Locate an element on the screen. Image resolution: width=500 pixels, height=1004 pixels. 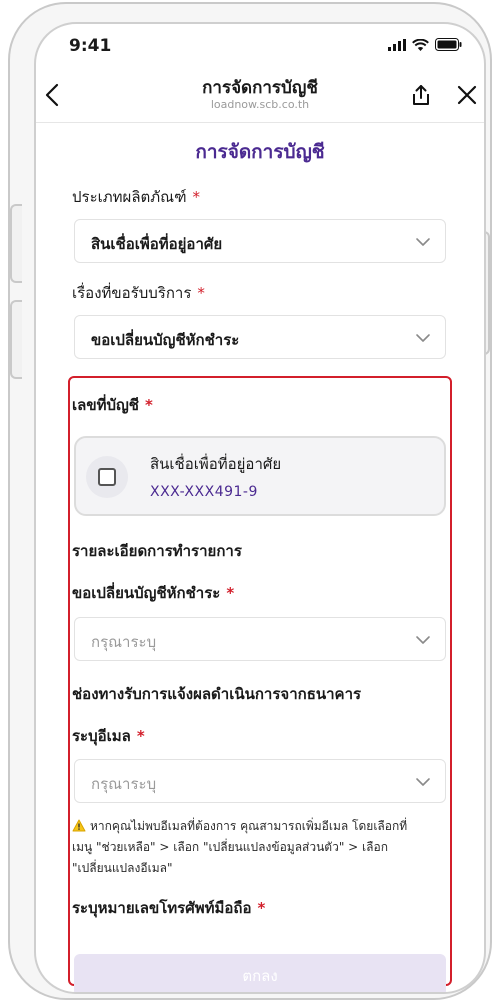
status-bar: 9:41 is located at coordinates (260, 46).